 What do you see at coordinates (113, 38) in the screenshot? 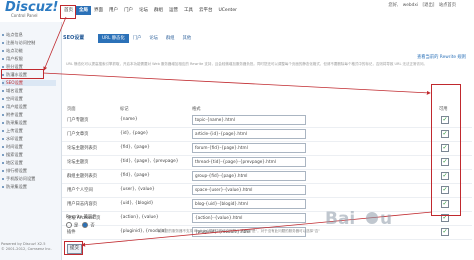
I see `tab-url-static: URL 静态化` at bounding box center [113, 38].